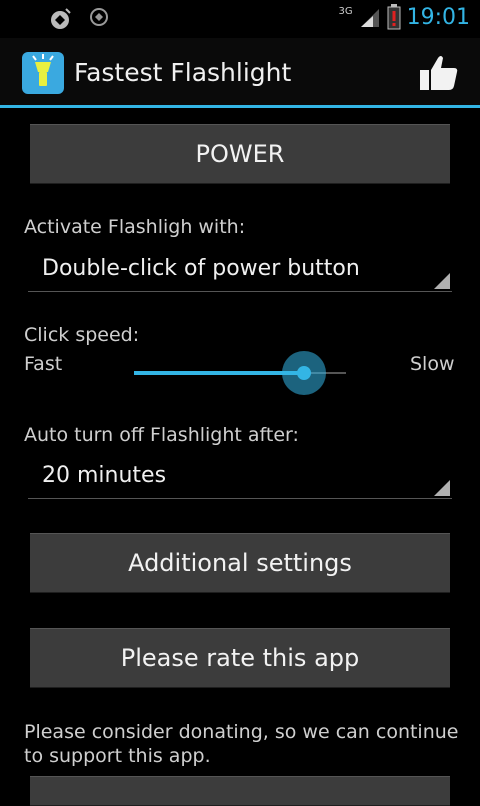 The height and width of the screenshot is (806, 480). I want to click on signal-icon, so click(369, 18).